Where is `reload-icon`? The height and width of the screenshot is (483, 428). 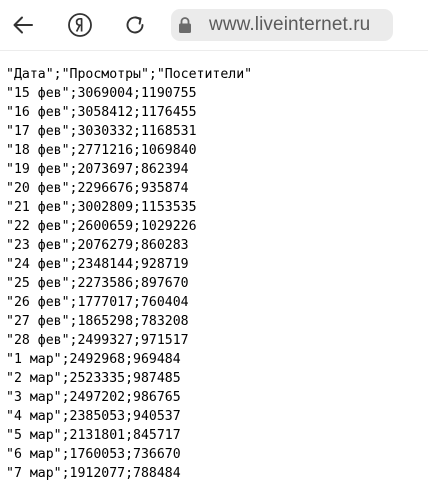
reload-icon is located at coordinates (135, 25).